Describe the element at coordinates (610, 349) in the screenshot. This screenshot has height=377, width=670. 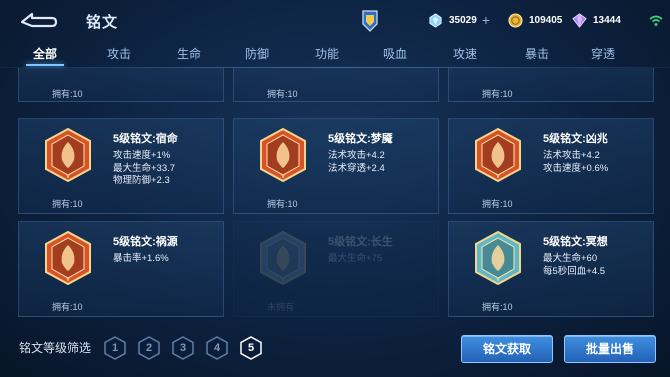
I see `bulk-sell-button: 批量出售` at that location.